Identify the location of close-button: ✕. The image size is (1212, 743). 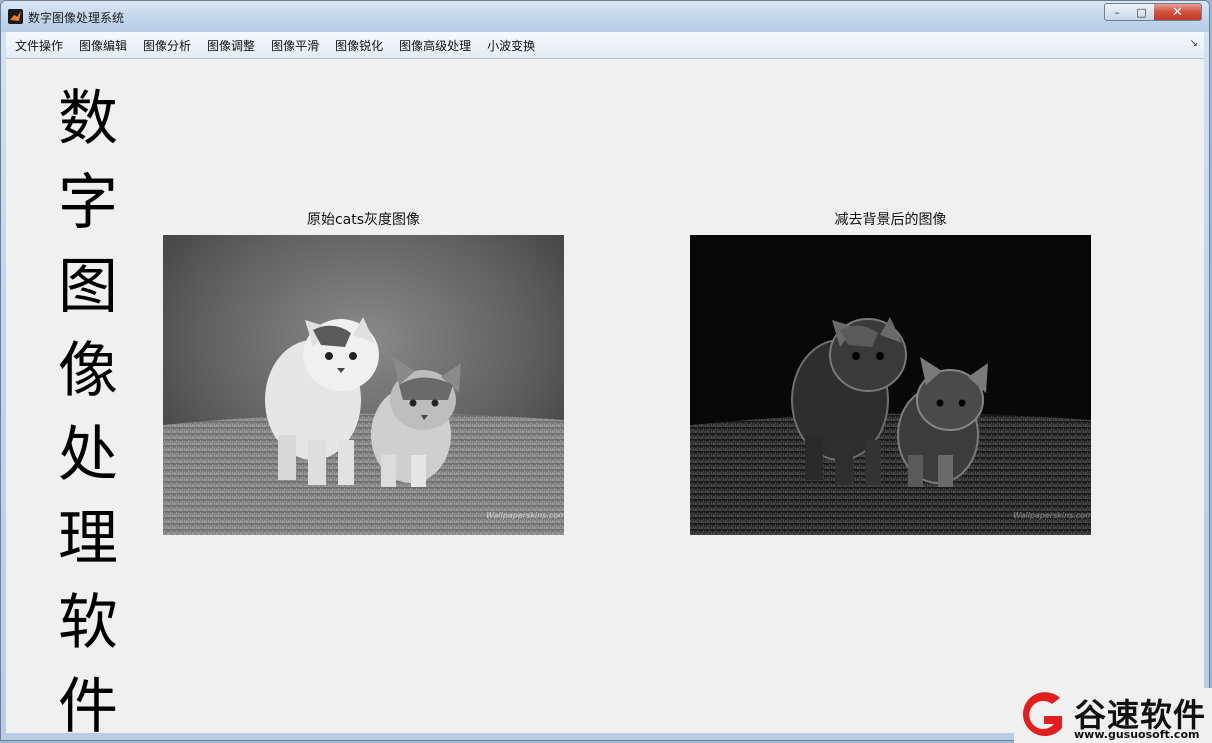
(1178, 12).